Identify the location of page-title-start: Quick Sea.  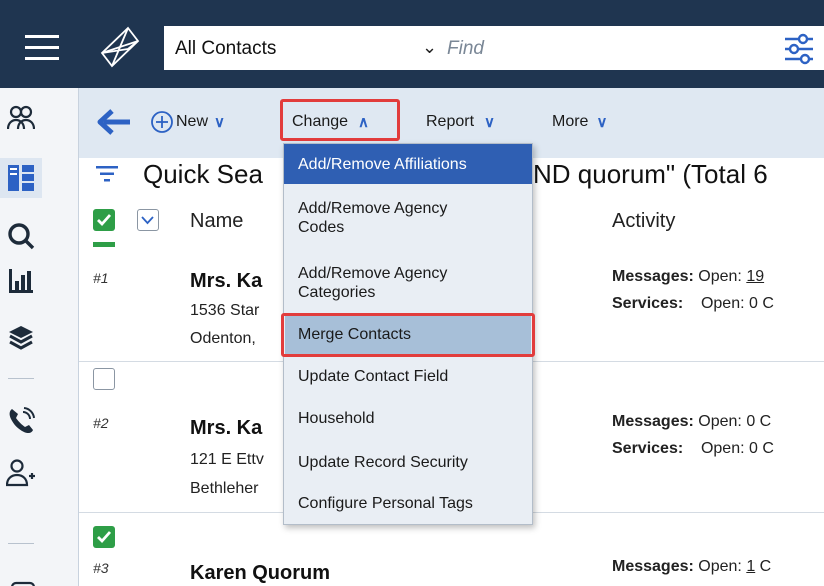
(203, 174).